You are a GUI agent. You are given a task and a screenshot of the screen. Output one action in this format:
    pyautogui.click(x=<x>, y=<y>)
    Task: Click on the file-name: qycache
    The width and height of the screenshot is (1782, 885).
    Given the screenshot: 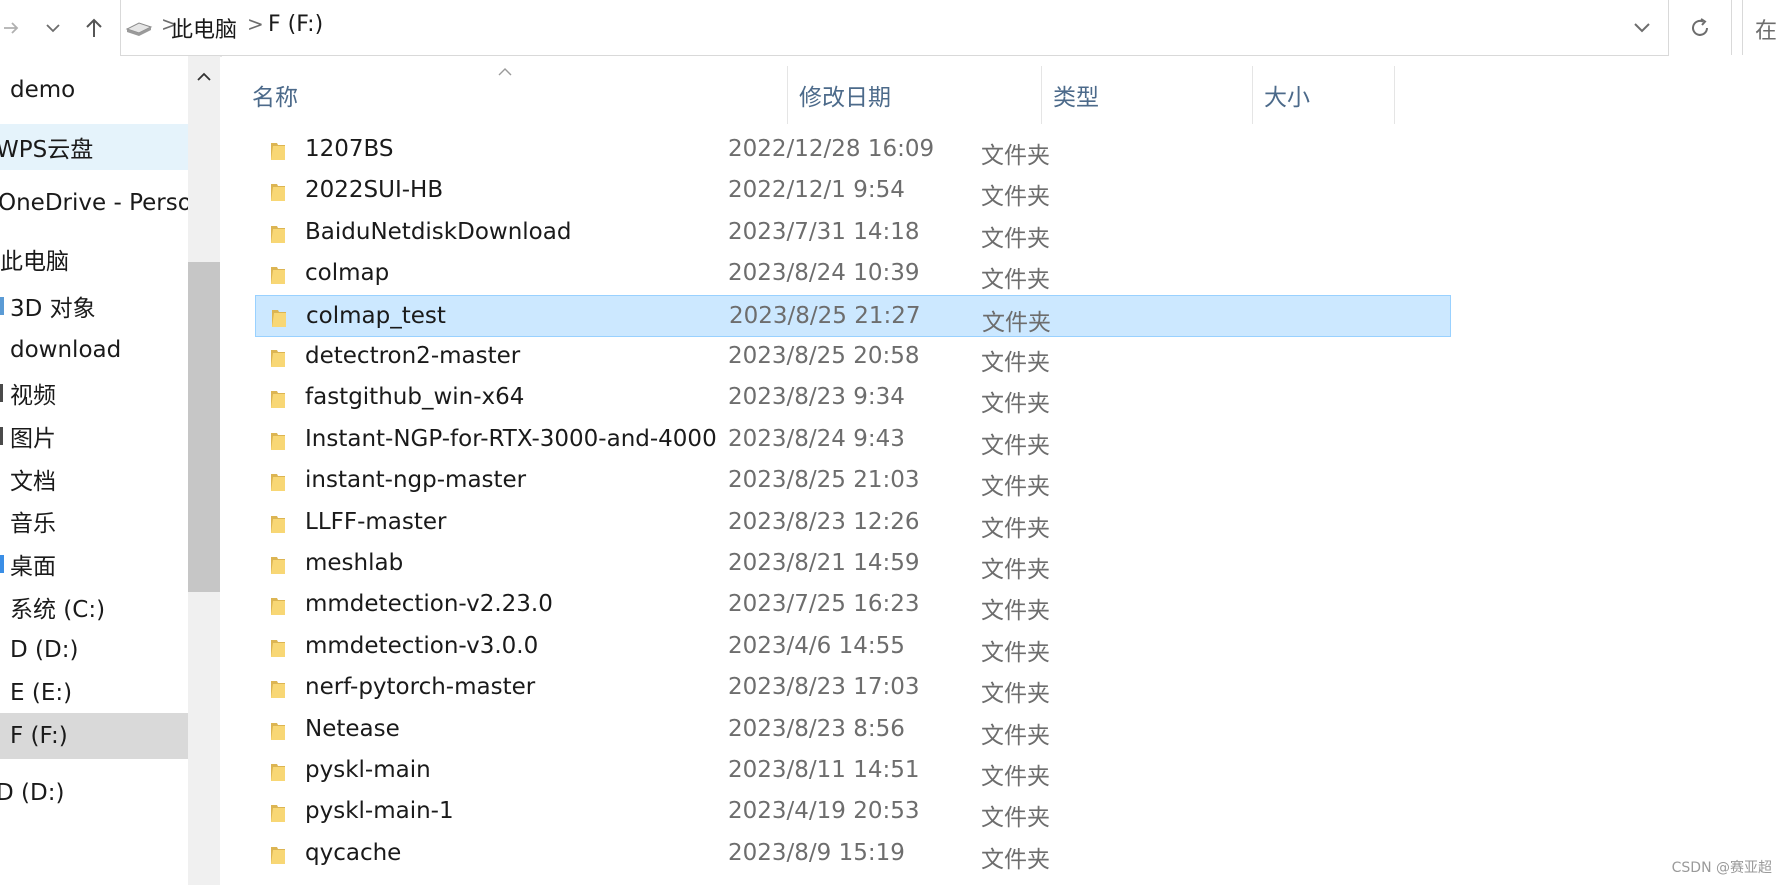 What is the action you would take?
    pyautogui.click(x=353, y=852)
    